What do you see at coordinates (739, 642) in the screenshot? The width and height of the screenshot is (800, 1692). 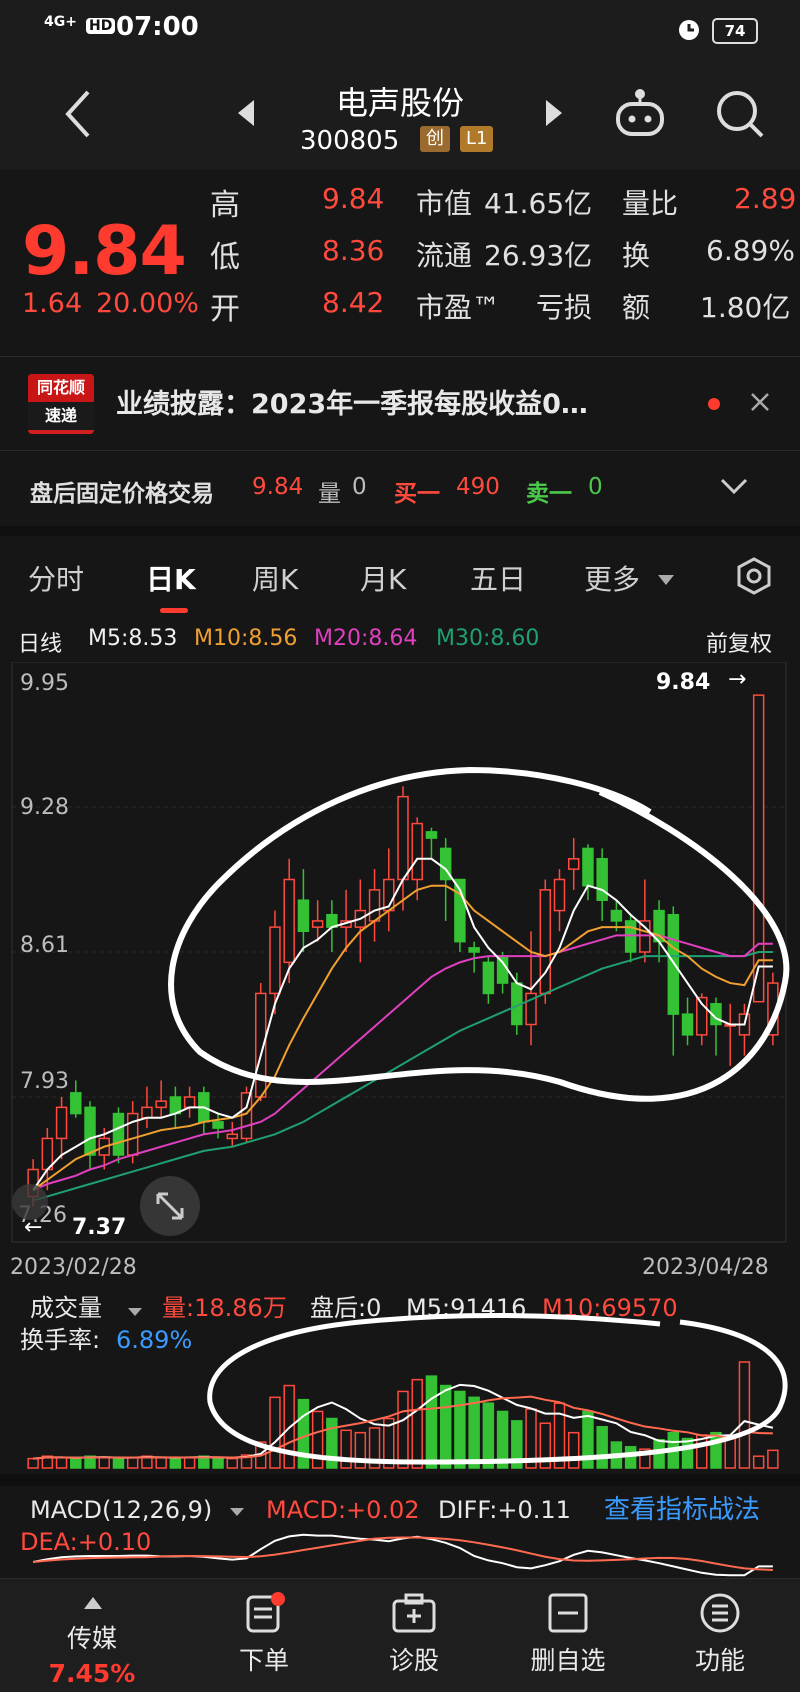 I see `adjust-toggle: 前复权` at bounding box center [739, 642].